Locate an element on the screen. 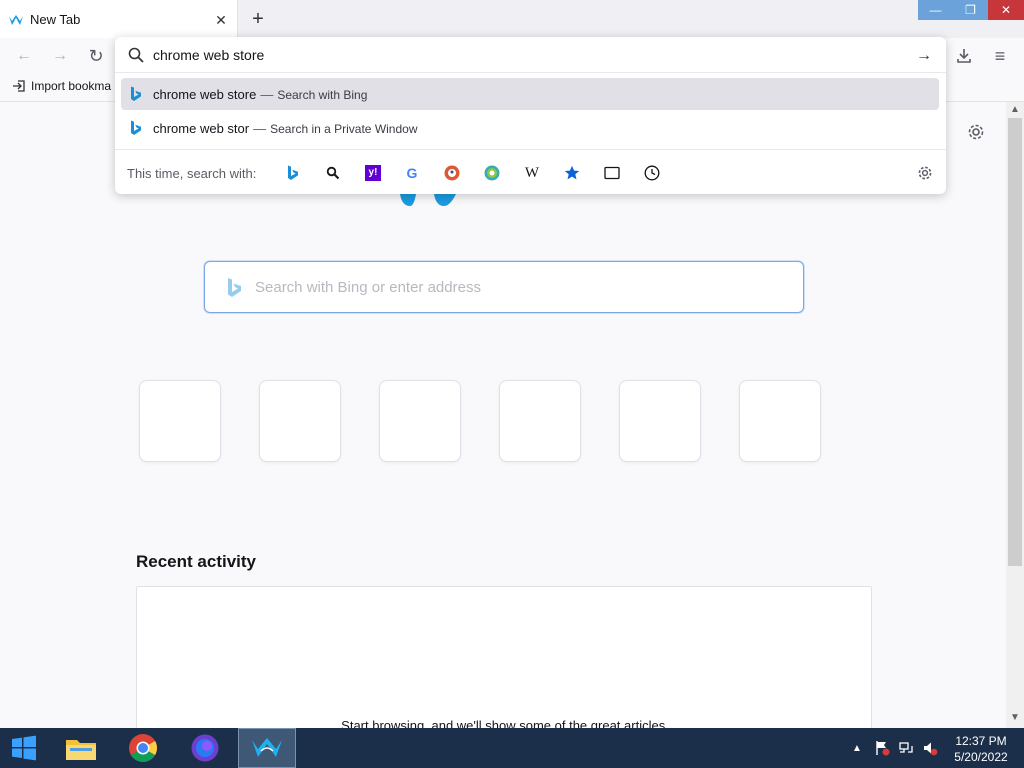  import-bookmarks-button: Import bookma is located at coordinates (61, 86).